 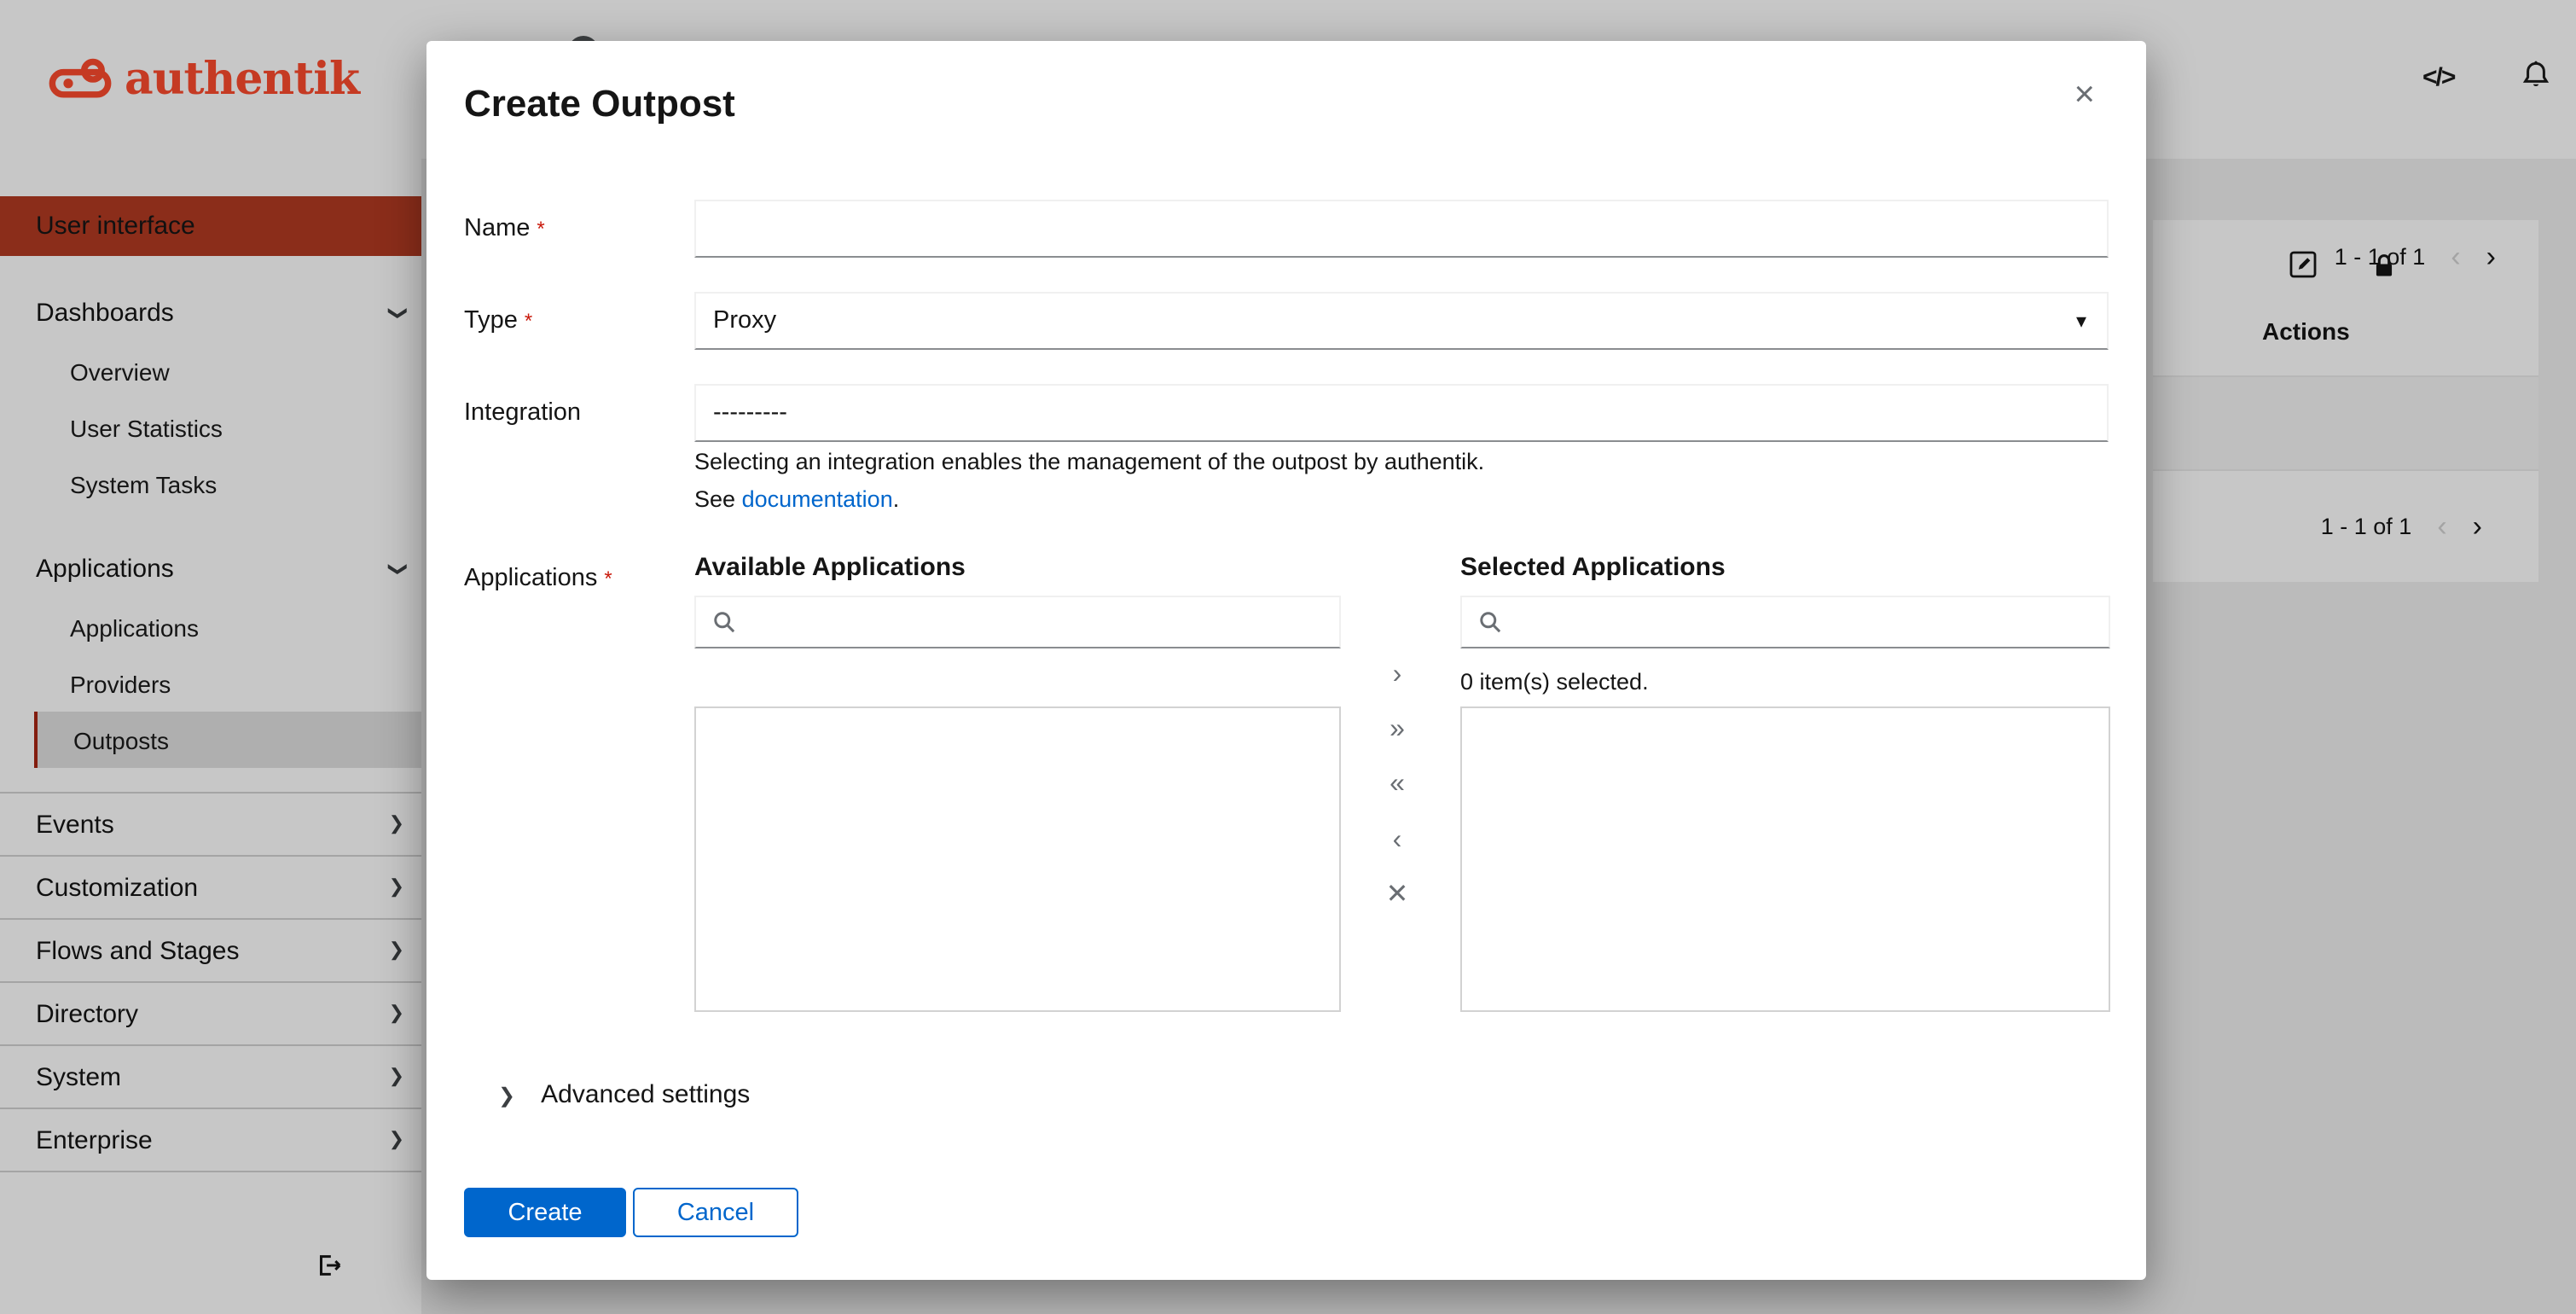 What do you see at coordinates (507, 1095) in the screenshot?
I see `chevron-right-icon: ❯` at bounding box center [507, 1095].